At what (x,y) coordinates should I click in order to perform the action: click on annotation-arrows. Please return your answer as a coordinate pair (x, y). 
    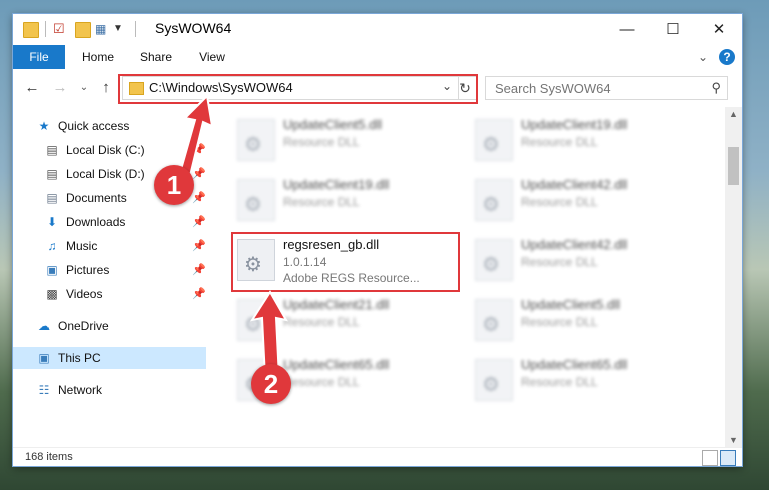
    Looking at the image, I should click on (232, 236).